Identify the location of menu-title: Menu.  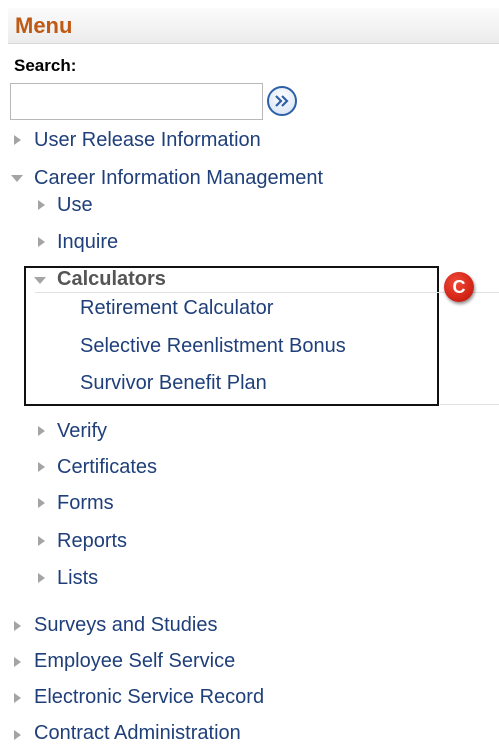
(44, 25).